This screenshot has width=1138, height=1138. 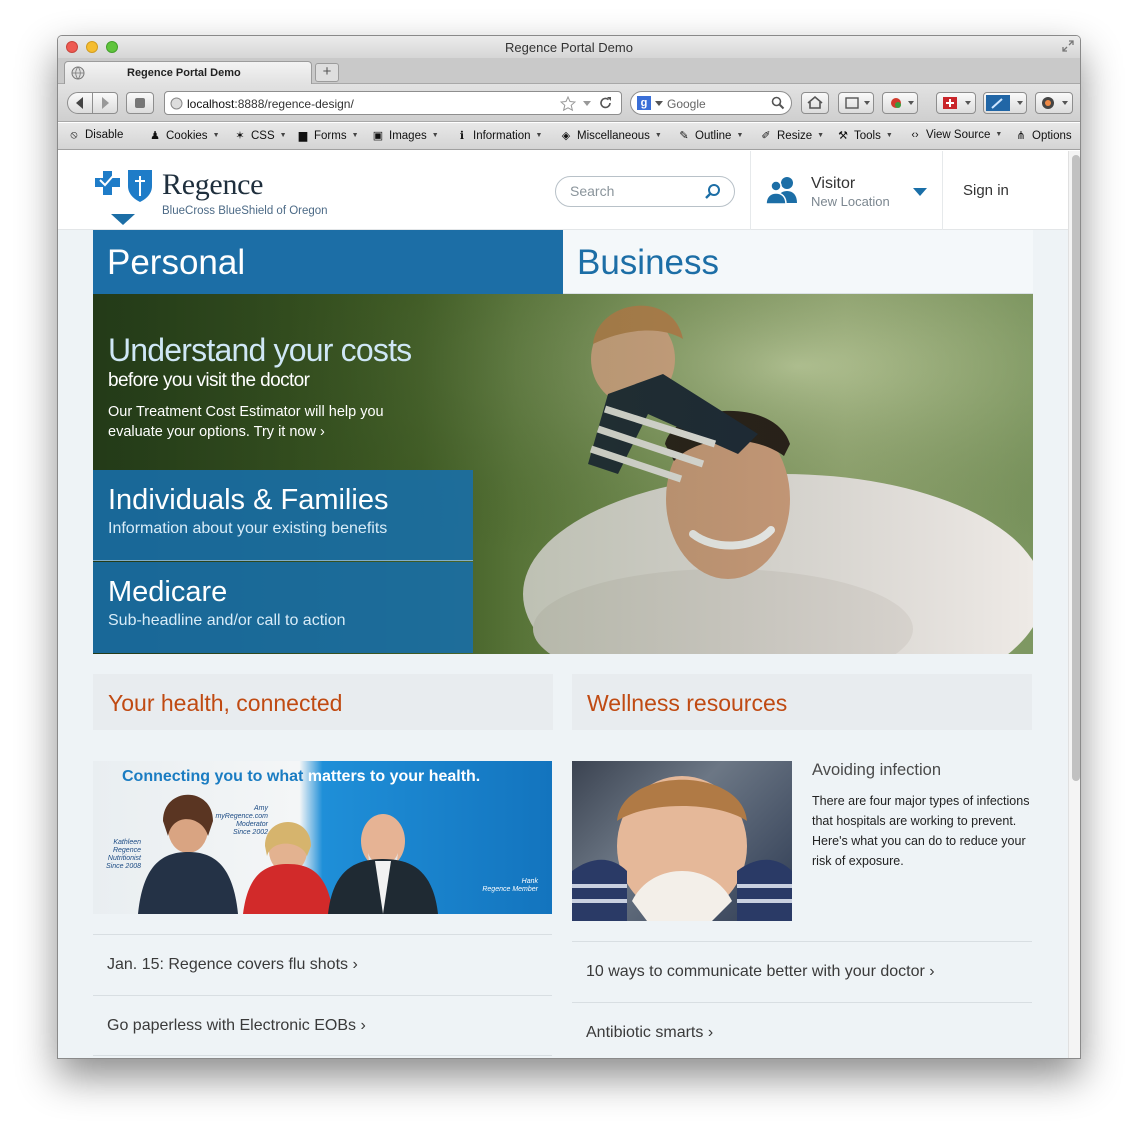 I want to click on caption-kathleen: Kathleen Regence Nutritionist Since 2008, so click(x=123, y=854).